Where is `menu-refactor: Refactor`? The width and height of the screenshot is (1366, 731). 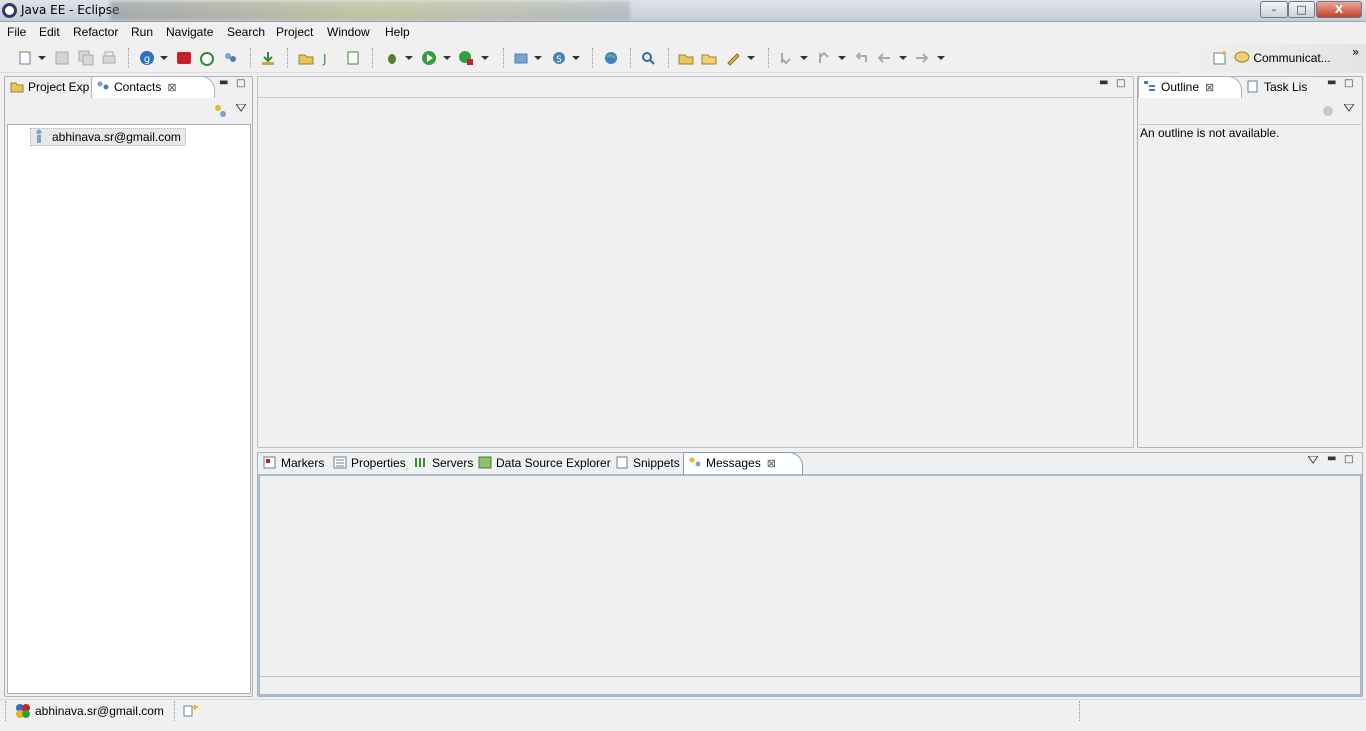
menu-refactor: Refactor is located at coordinates (95, 32).